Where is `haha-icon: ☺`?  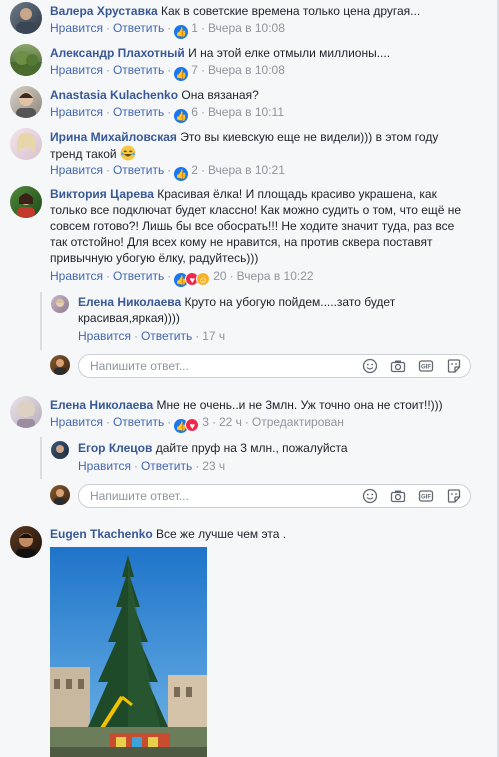 haha-icon: ☺ is located at coordinates (203, 279).